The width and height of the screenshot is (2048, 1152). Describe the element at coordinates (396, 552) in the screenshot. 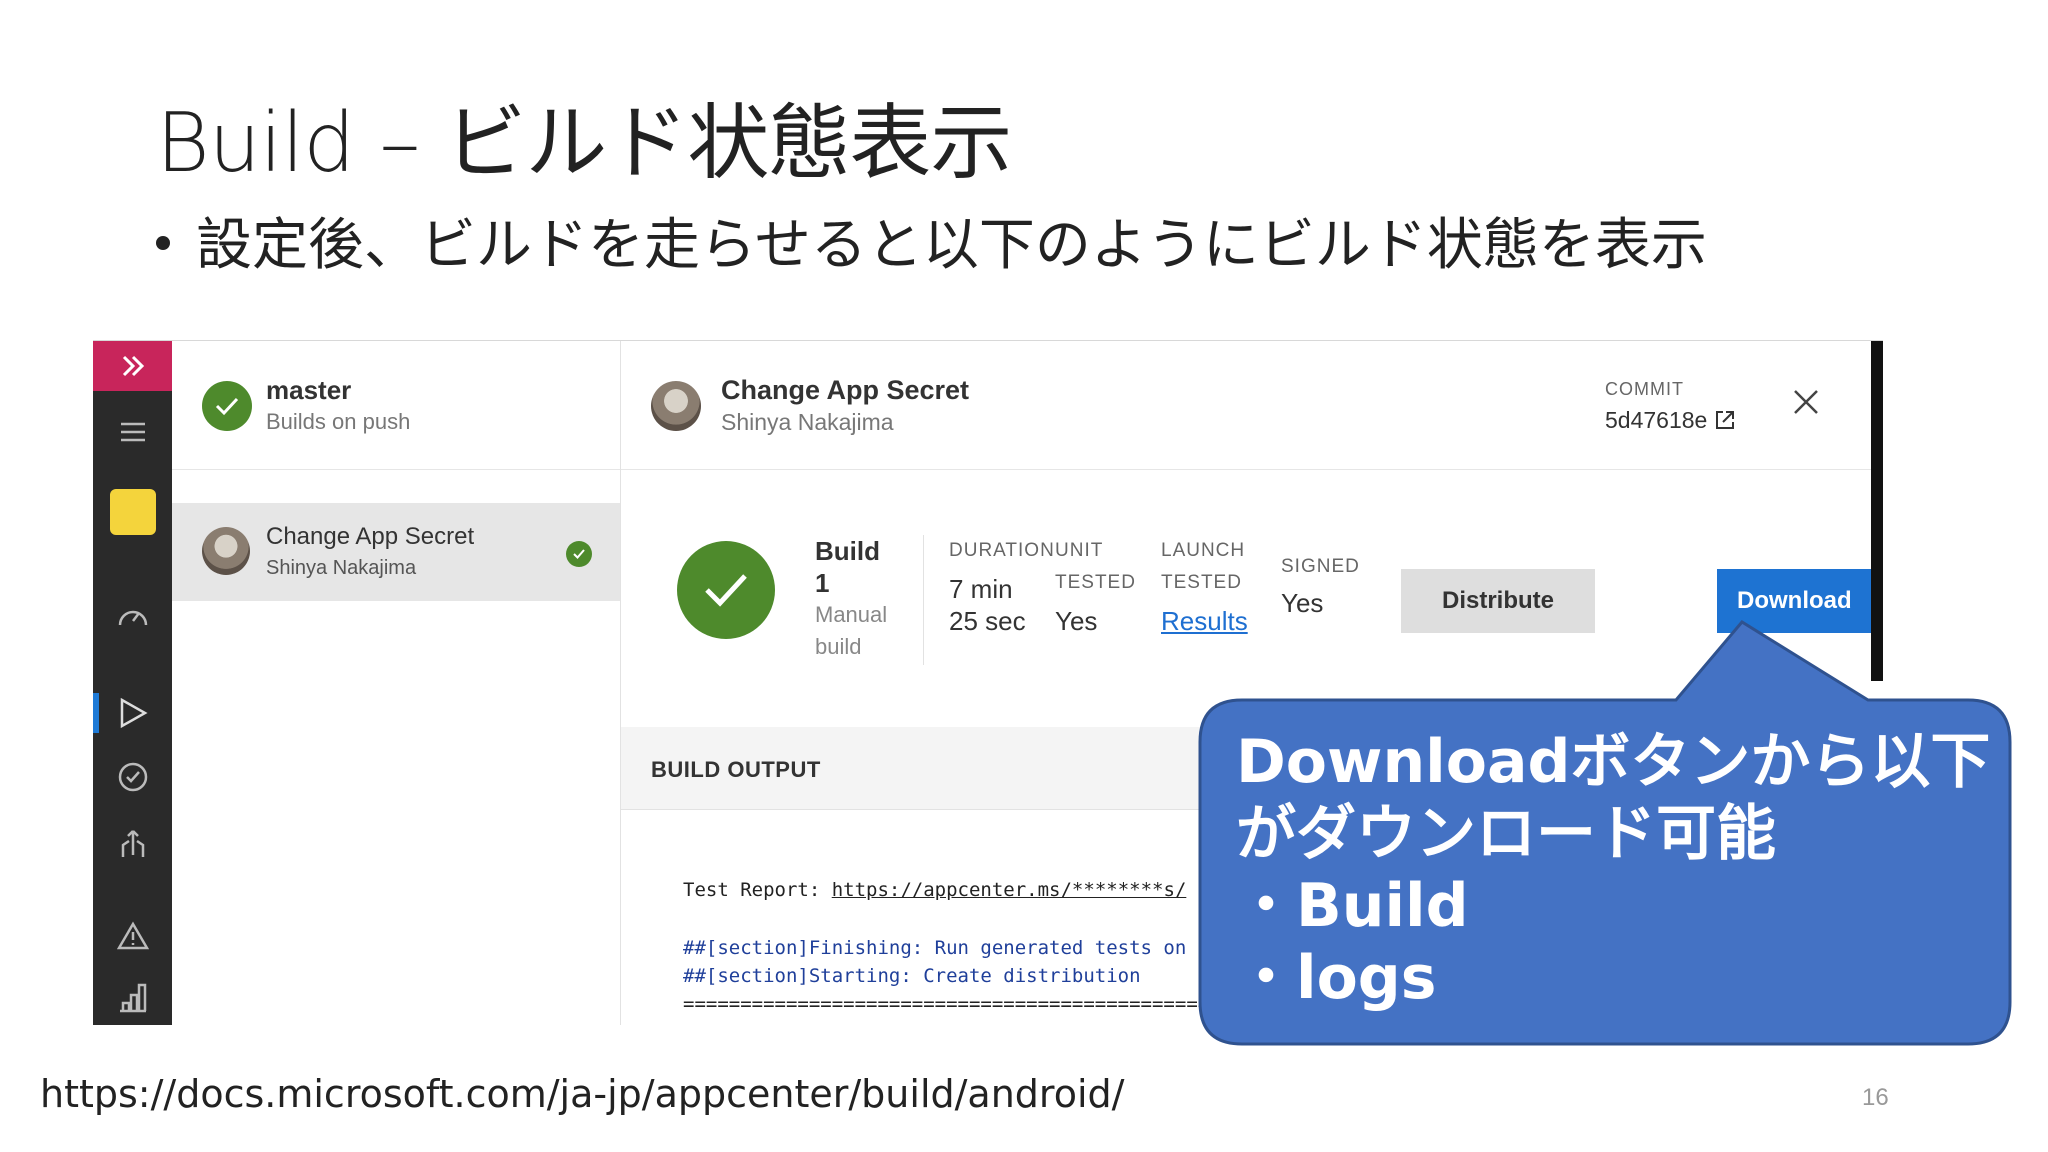

I see `build-list-item: Change App Secret Shinya Nakajima` at that location.